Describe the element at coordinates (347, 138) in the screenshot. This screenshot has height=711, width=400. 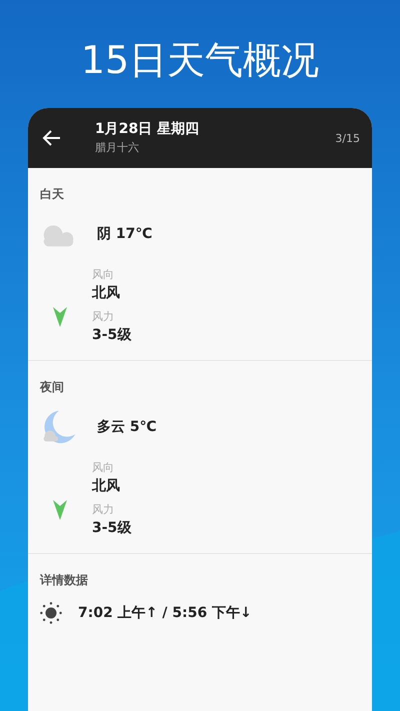
I see `page-counter: 3/15` at that location.